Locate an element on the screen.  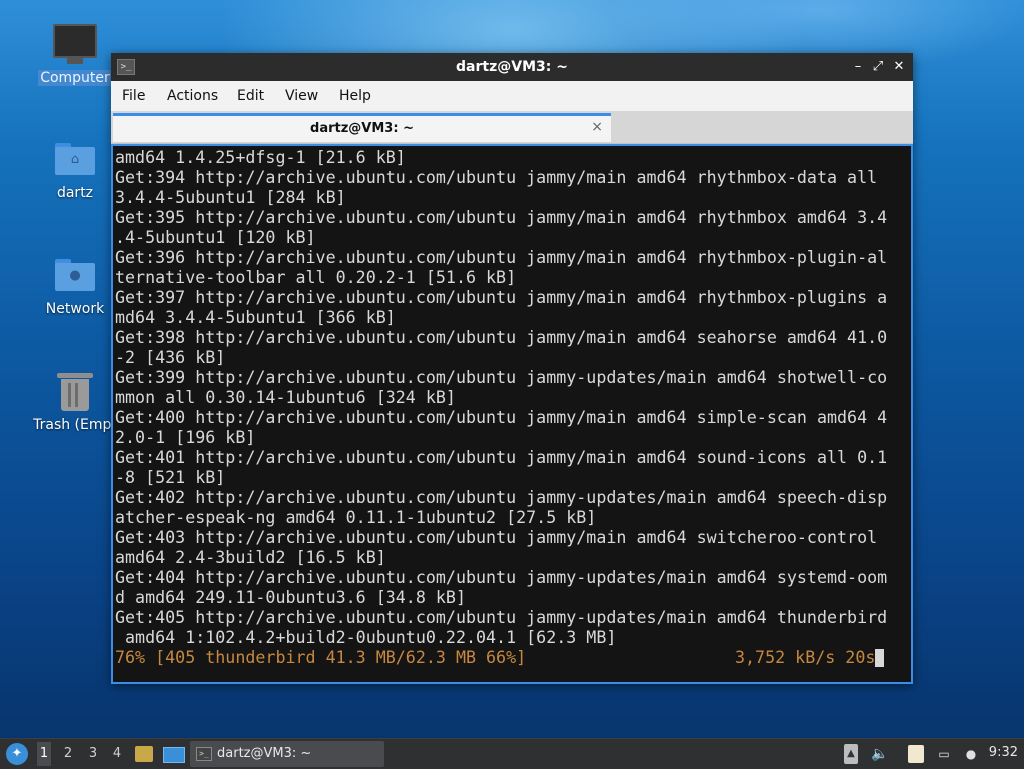
taskbar: ✦ 1 2 3 4 >_ dartz@VM3: ~ ▲ 🔈 ▭ ● 9:32 is located at coordinates (512, 753).